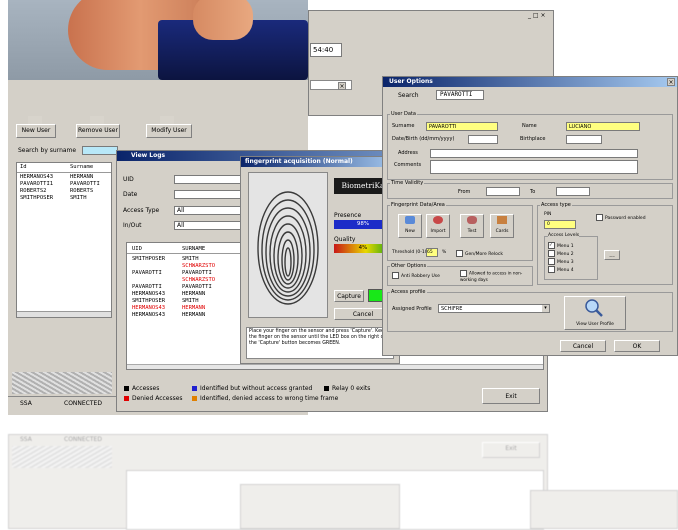  I want to click on reflection-exit-label: Exit, so click(511, 448).